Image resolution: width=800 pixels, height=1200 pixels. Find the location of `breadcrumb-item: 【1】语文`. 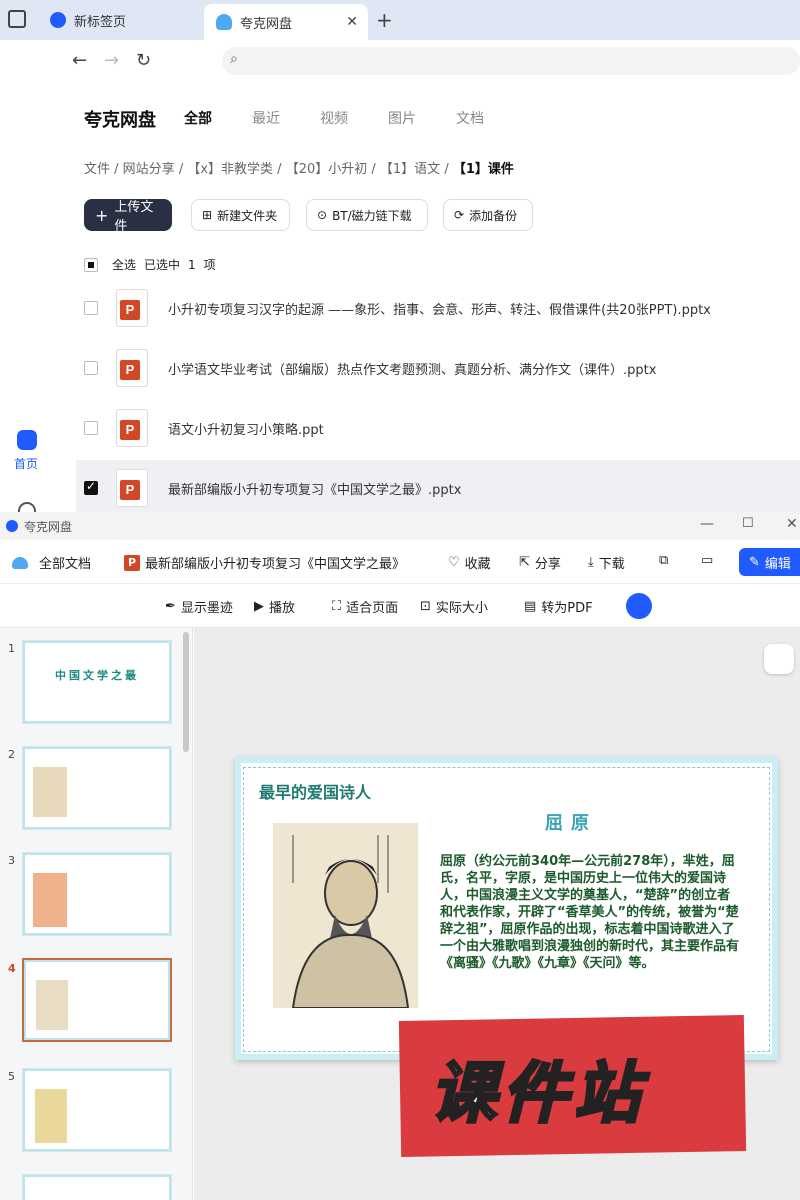

breadcrumb-item: 【1】语文 is located at coordinates (410, 169).